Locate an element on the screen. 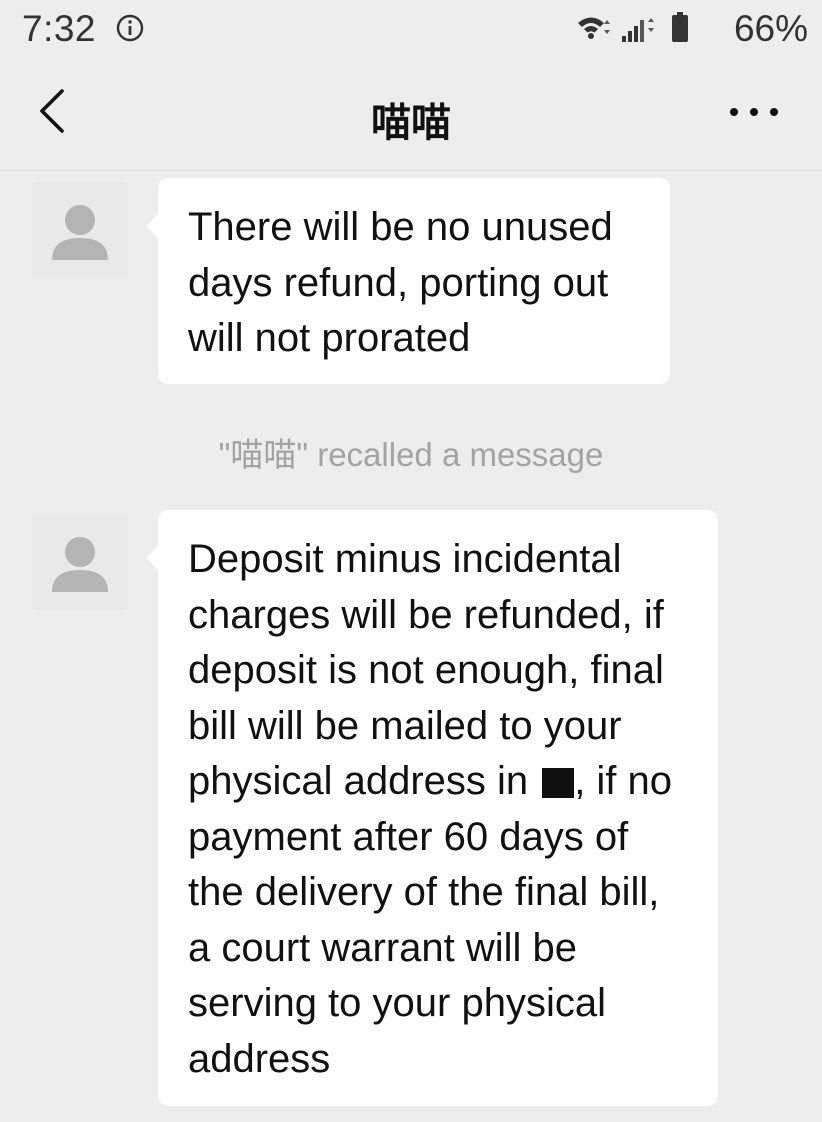  status-bar: 7:32 66% is located at coordinates (411, 31).